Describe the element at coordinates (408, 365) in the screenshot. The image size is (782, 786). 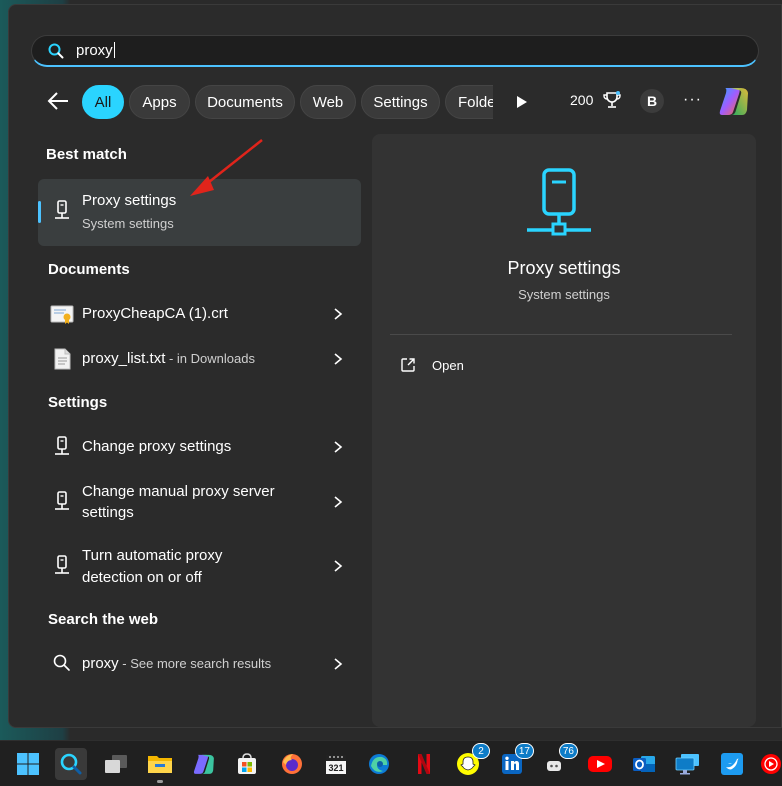
I see `open-external-icon` at that location.